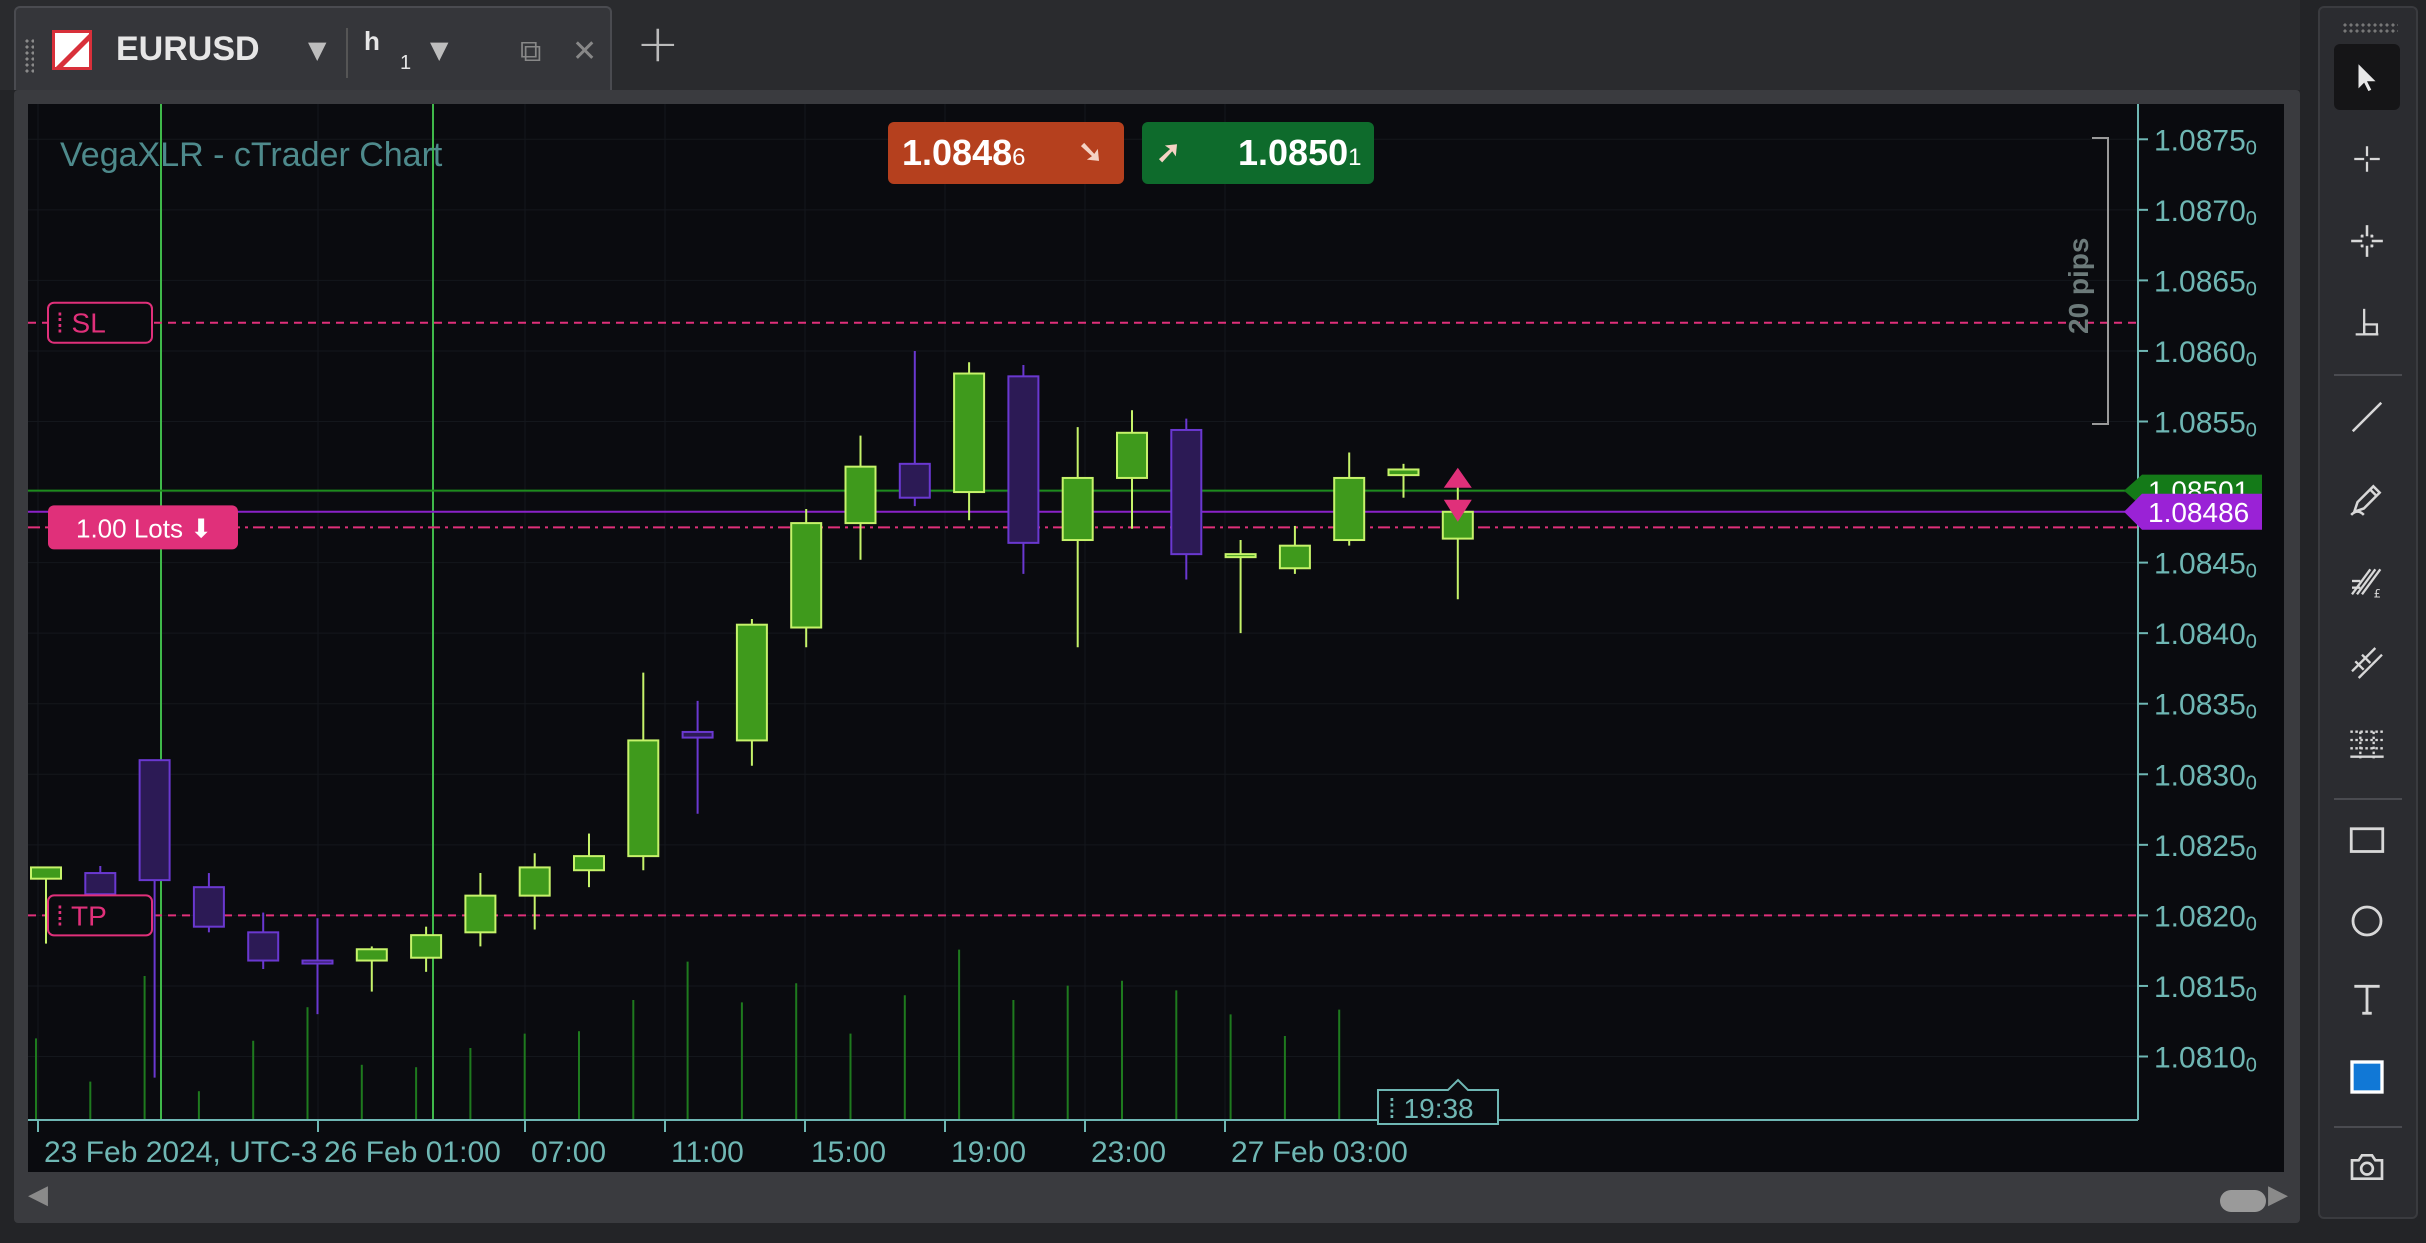  Describe the element at coordinates (406, 63) in the screenshot. I see `timeframe-number: 1` at that location.